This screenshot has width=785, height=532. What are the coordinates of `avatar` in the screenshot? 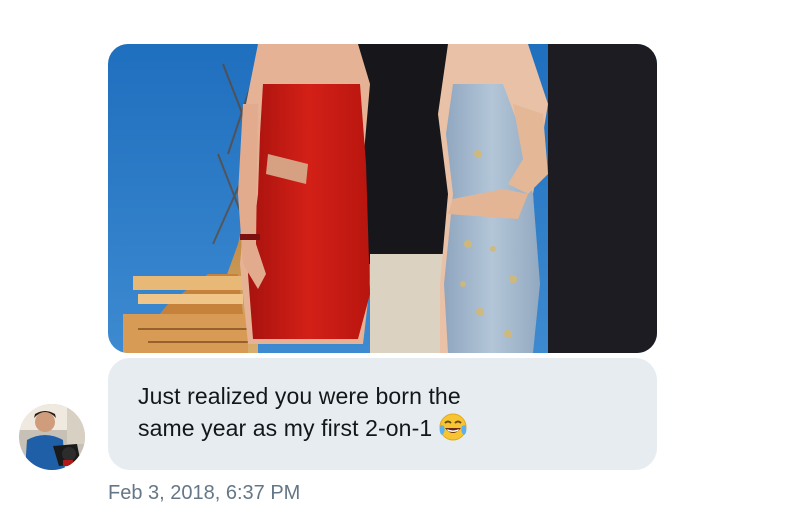 It's located at (52, 437).